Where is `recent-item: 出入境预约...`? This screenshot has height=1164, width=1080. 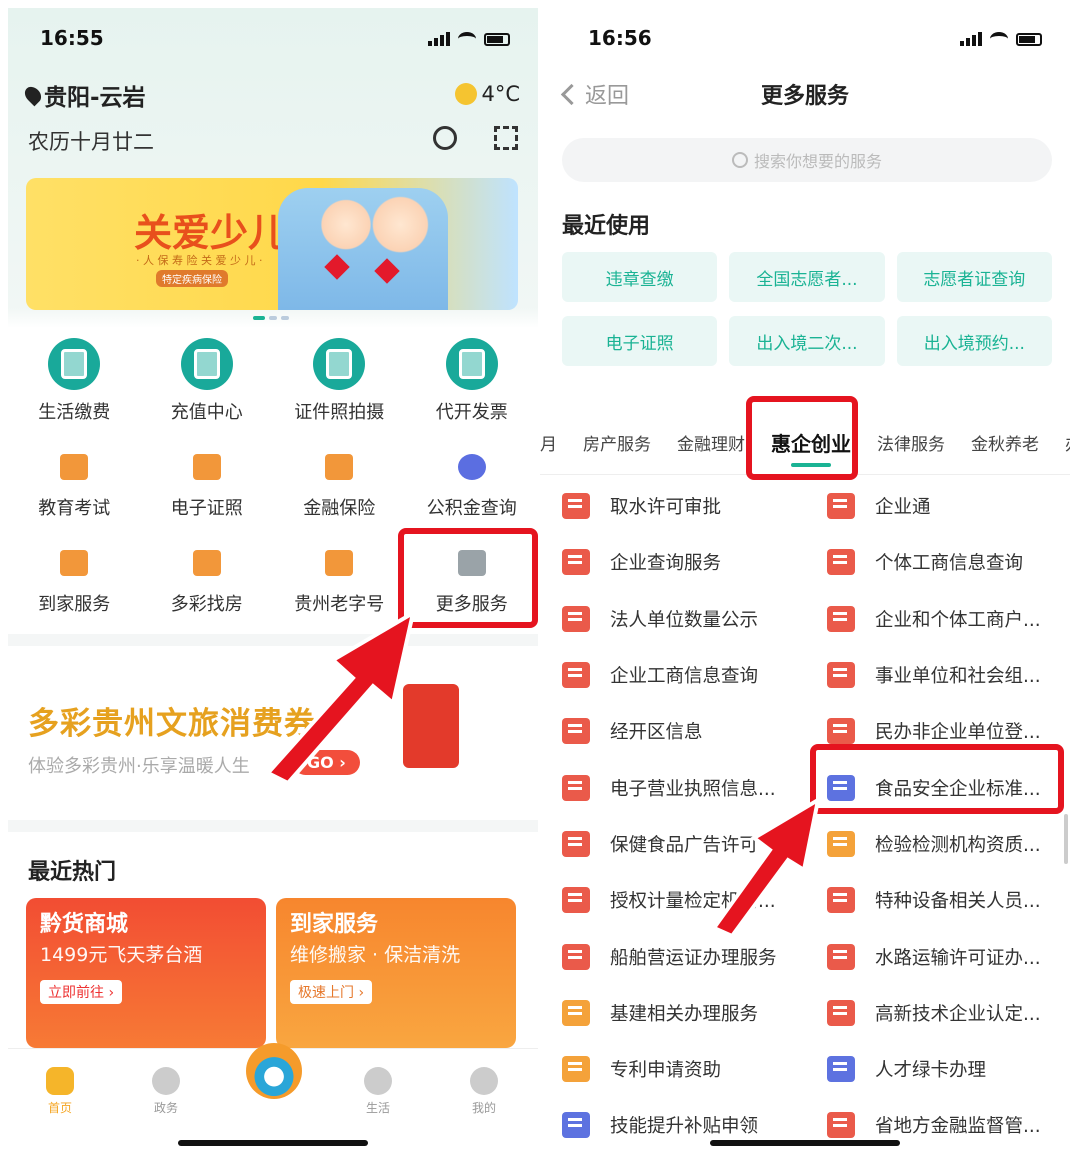 recent-item: 出入境预约... is located at coordinates (974, 341).